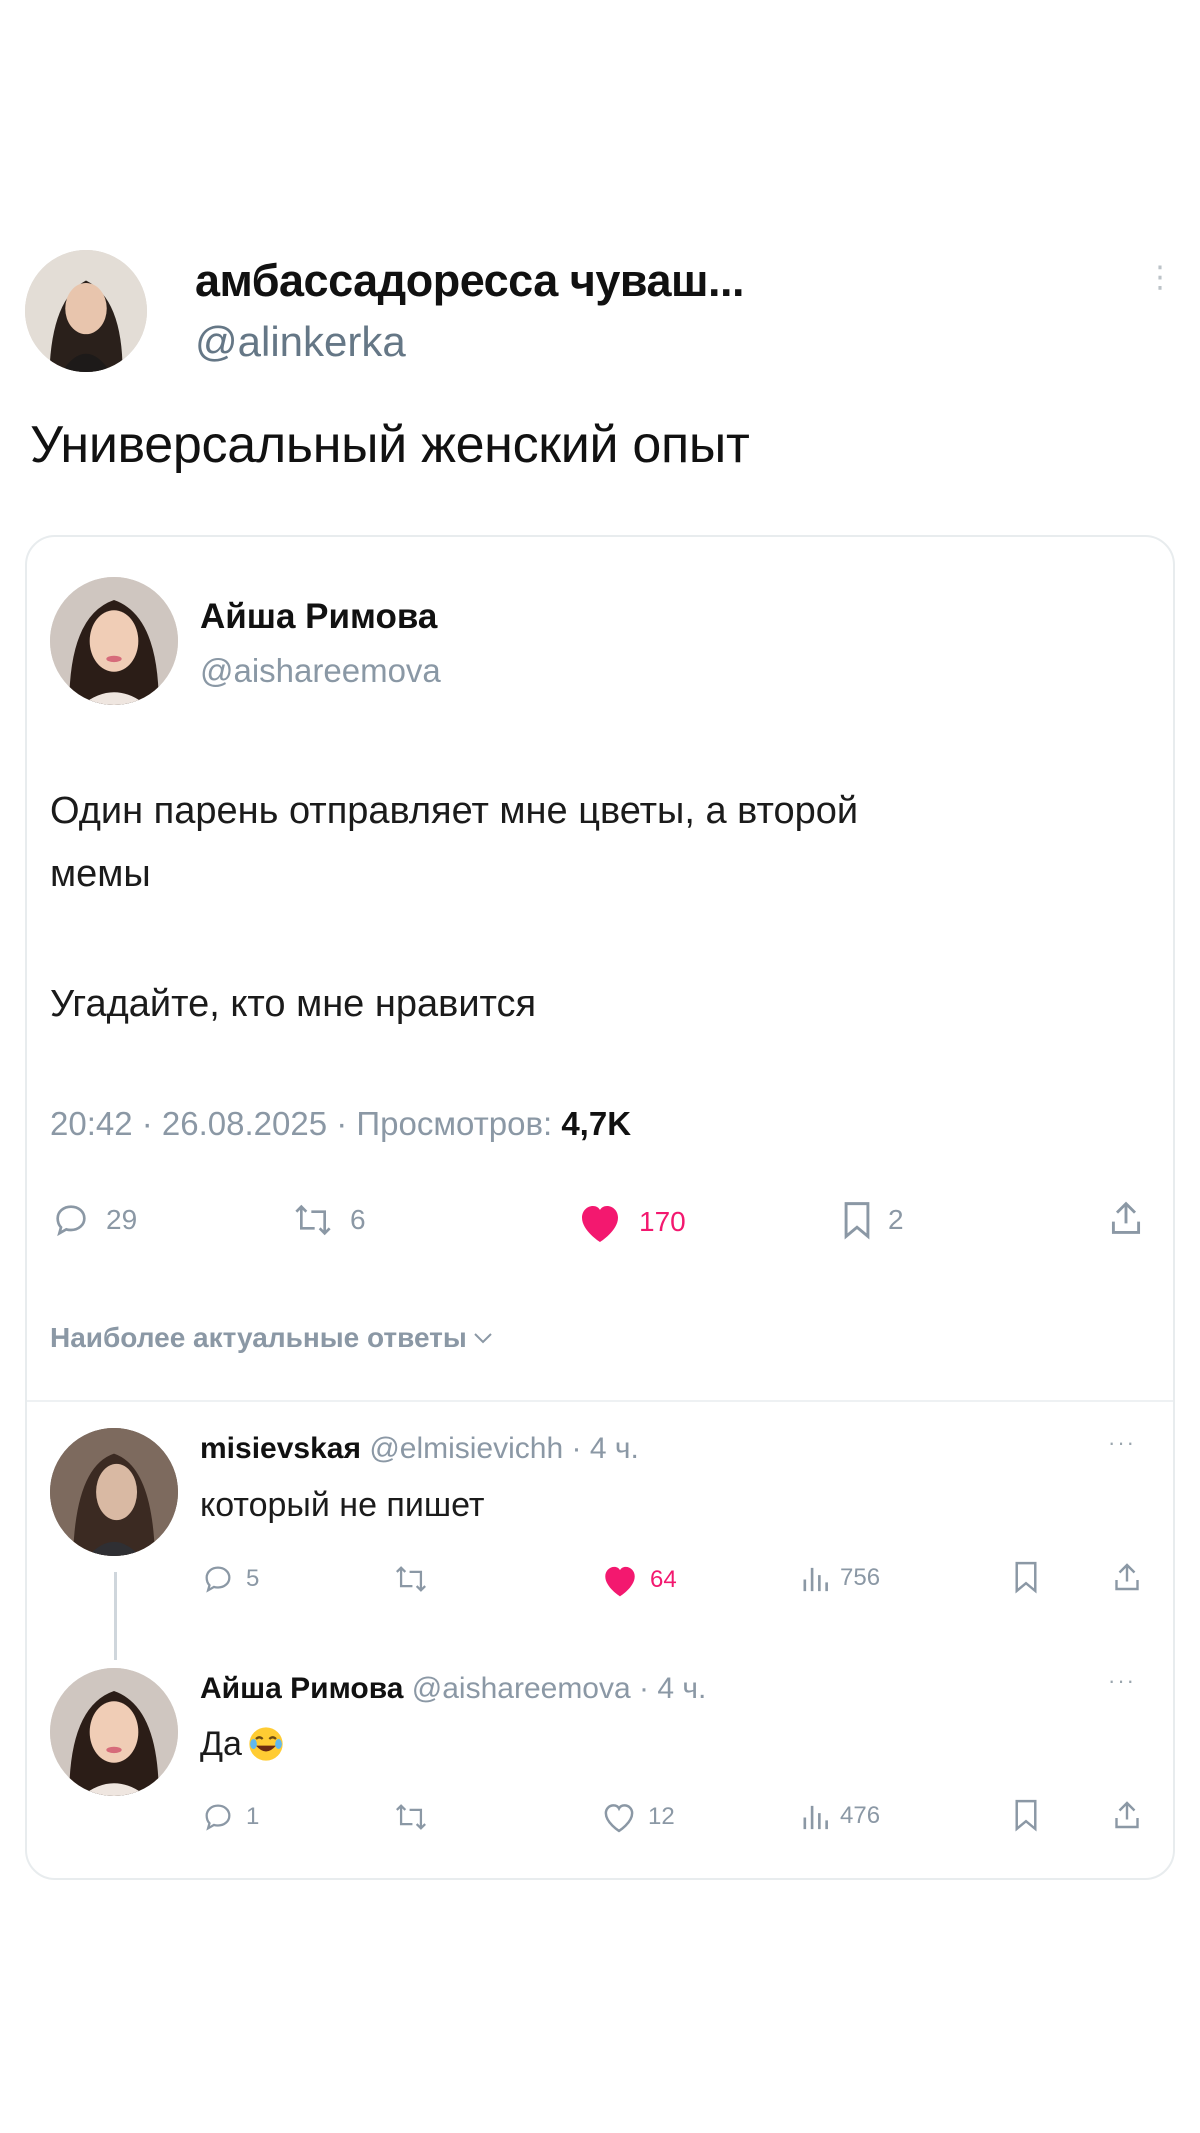 This screenshot has width=1200, height=2133. I want to click on reply-button: 5, so click(229, 1579).